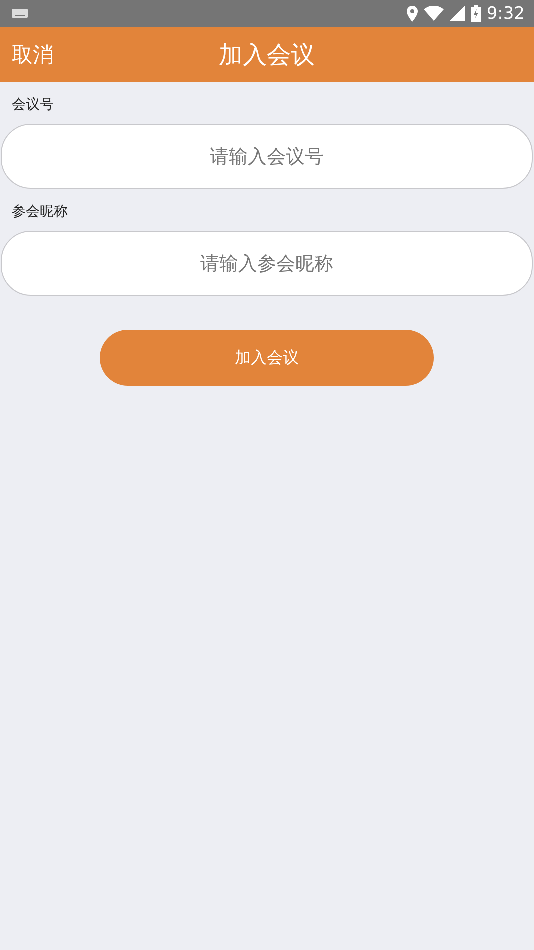  What do you see at coordinates (20, 13) in the screenshot?
I see `keyboard-icon` at bounding box center [20, 13].